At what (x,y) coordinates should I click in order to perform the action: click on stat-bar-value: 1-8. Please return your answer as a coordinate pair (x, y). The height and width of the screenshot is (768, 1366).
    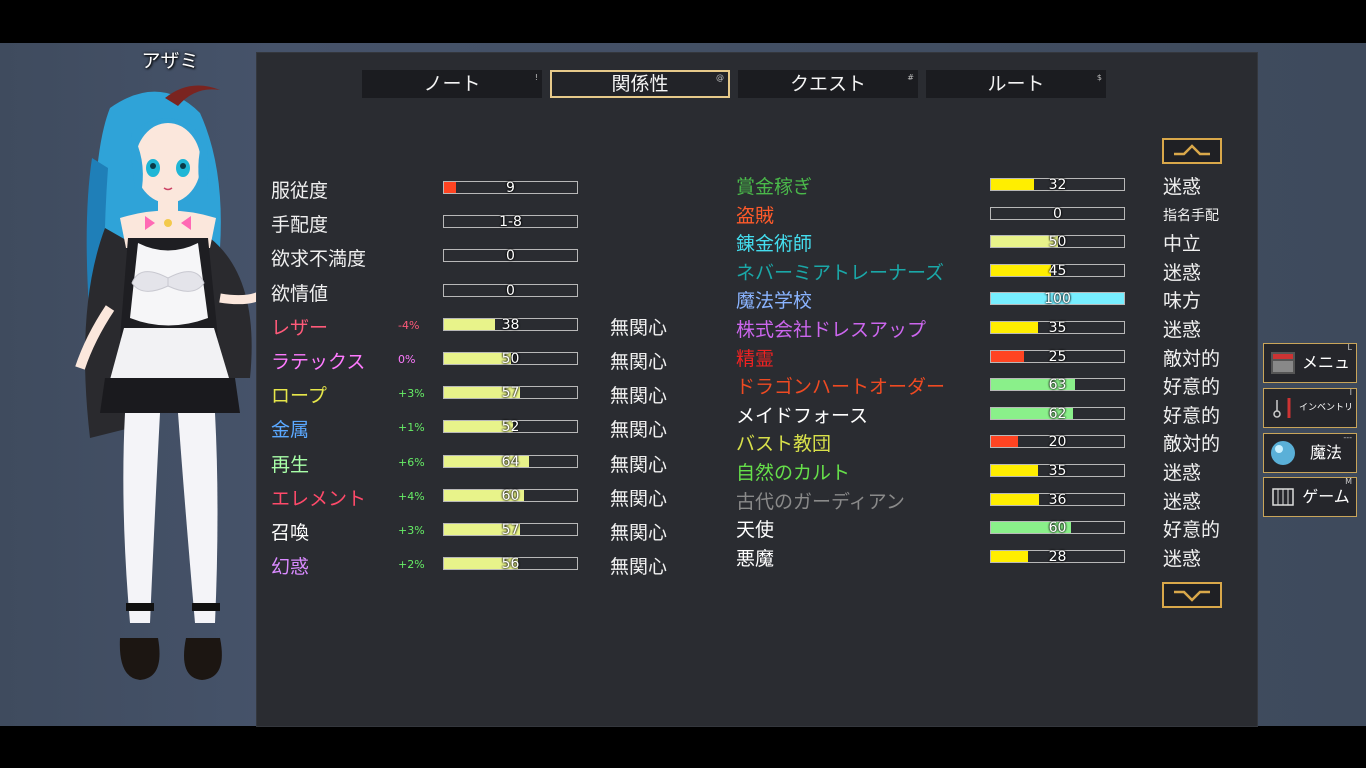
    Looking at the image, I should click on (510, 222).